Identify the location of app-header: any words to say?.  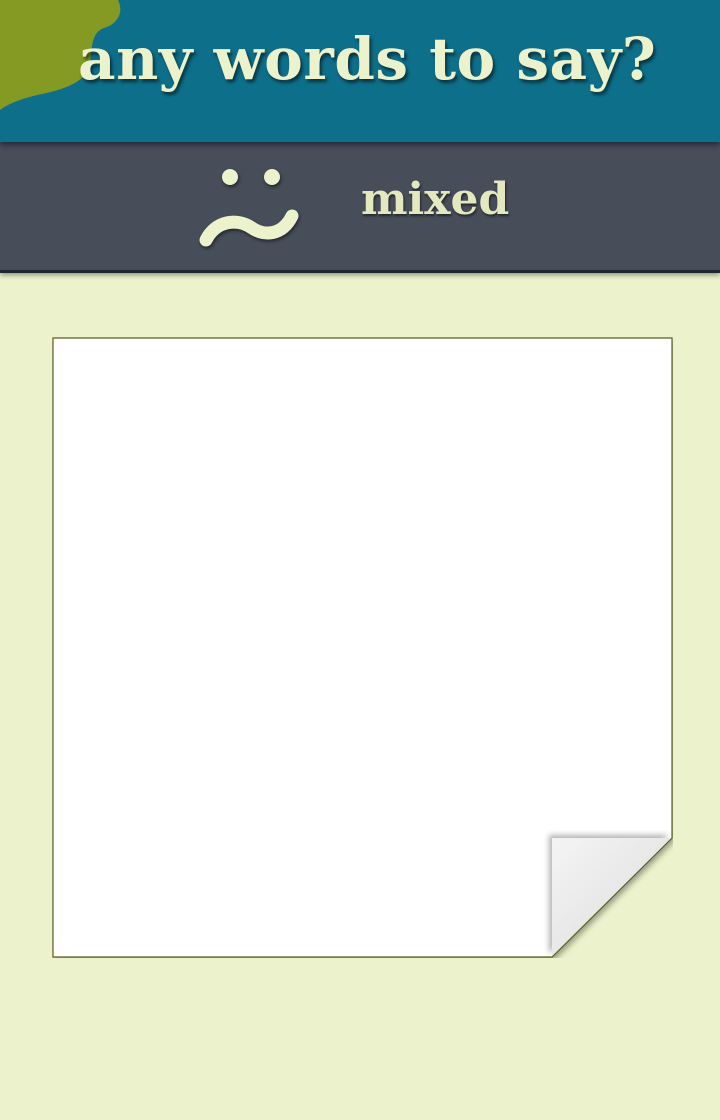
(360, 71).